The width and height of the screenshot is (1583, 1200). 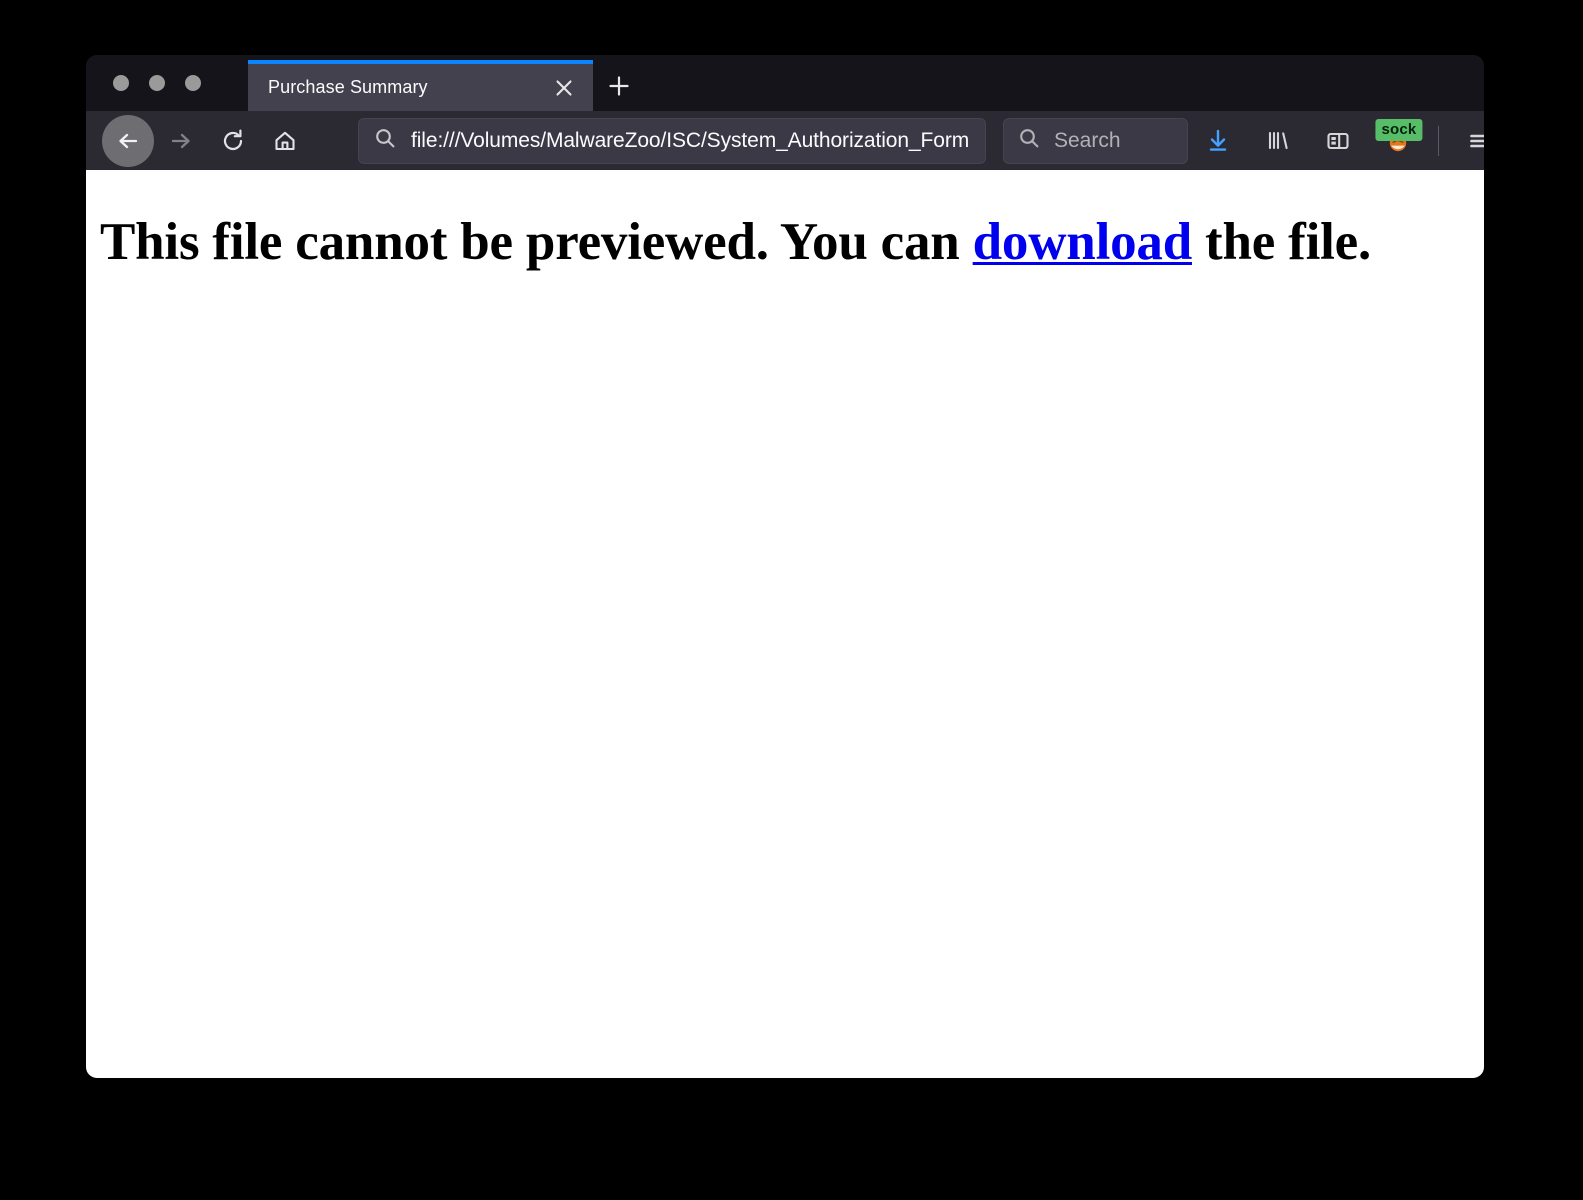 I want to click on back-button, so click(x=128, y=140).